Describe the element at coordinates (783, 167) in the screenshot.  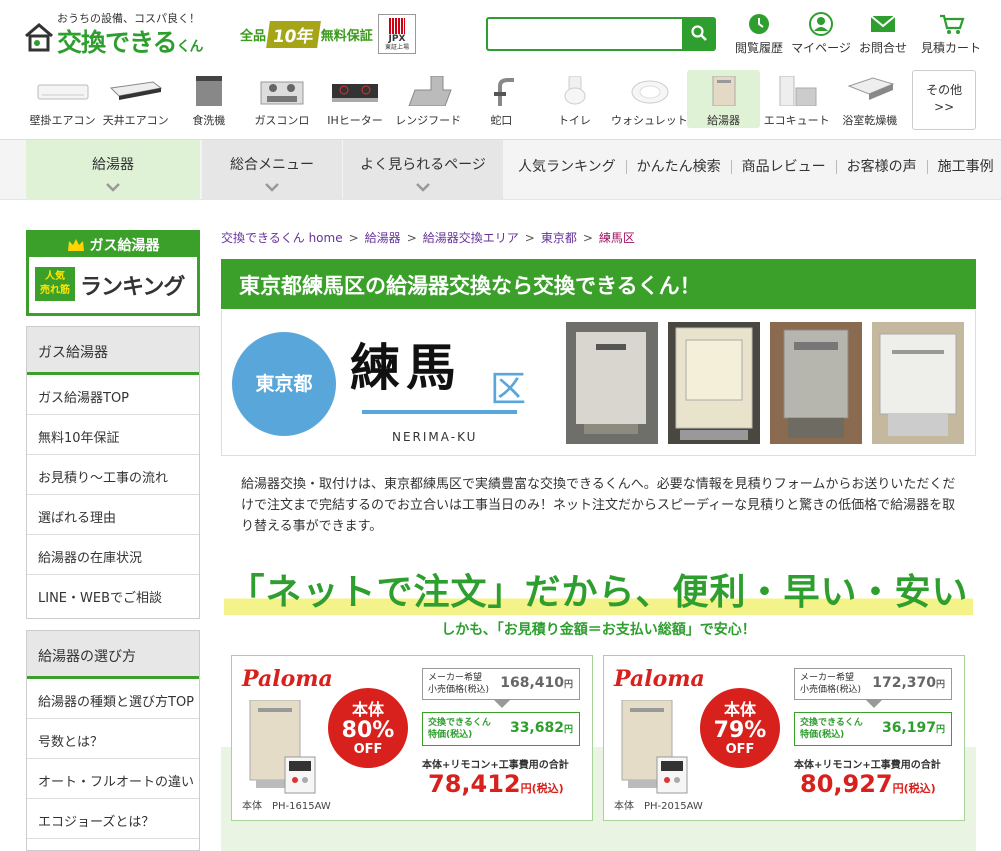
I see `link-reviews: 商品レビュー` at that location.